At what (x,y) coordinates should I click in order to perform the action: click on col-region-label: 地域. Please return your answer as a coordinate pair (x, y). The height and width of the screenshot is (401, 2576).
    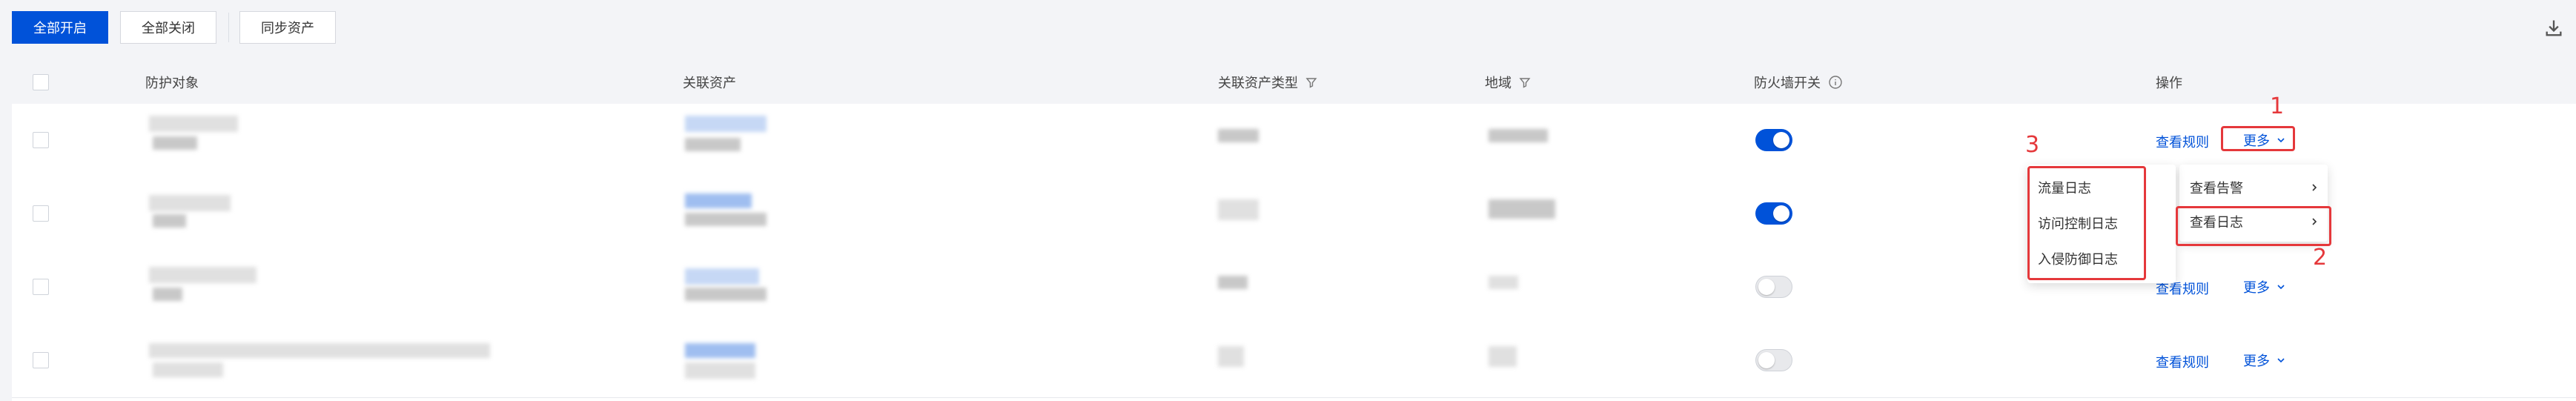
    Looking at the image, I should click on (1498, 83).